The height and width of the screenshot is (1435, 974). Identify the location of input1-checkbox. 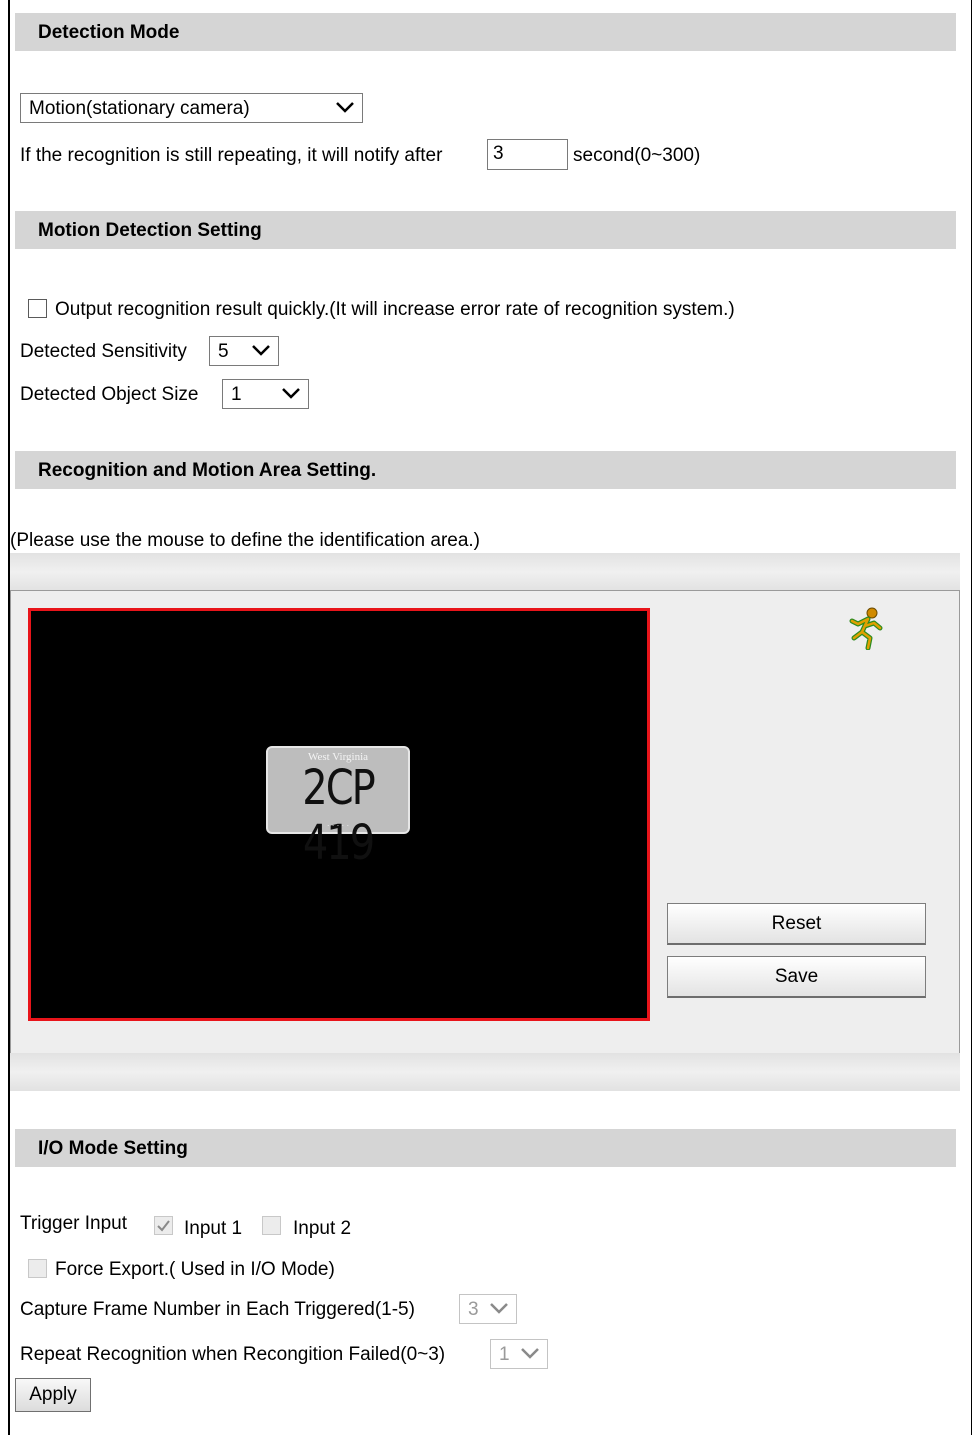
(163, 1225).